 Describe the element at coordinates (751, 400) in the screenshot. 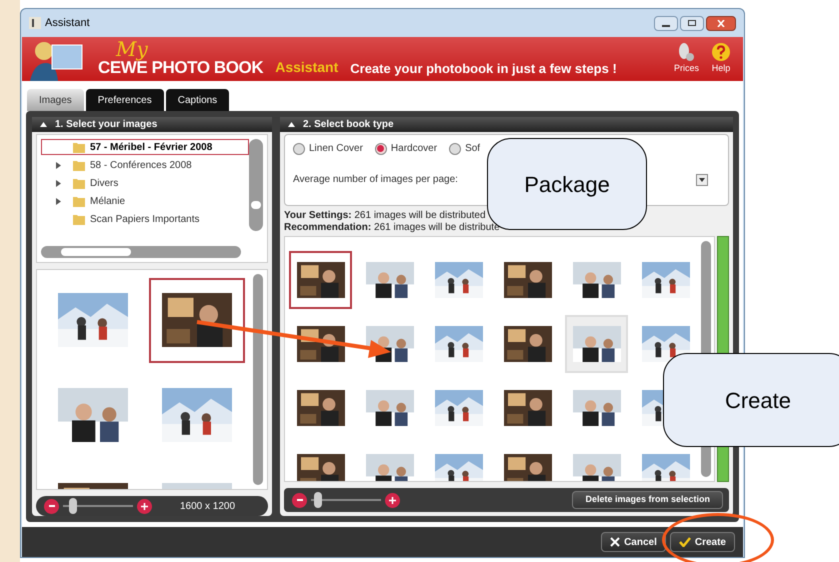

I see `callout-tooltip: Create` at that location.